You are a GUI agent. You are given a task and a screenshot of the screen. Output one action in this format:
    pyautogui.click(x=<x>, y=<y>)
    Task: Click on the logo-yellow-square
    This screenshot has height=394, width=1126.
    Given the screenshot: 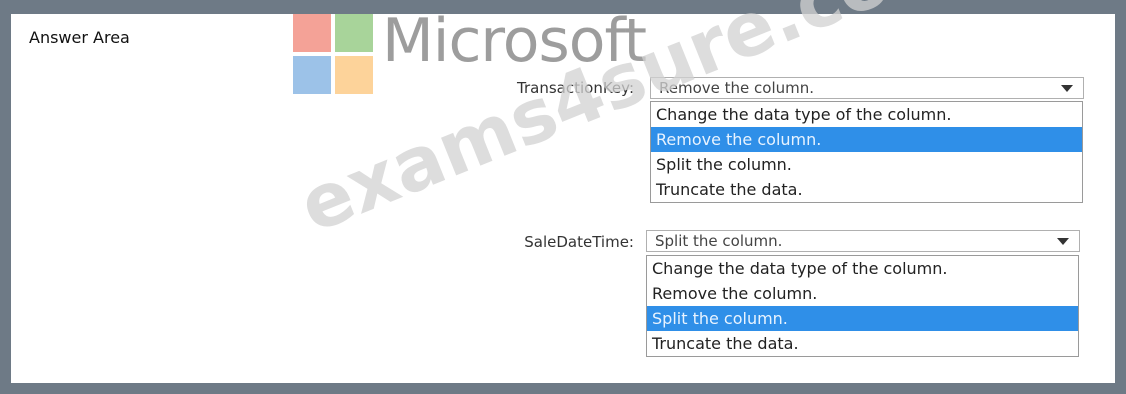 What is the action you would take?
    pyautogui.click(x=354, y=75)
    